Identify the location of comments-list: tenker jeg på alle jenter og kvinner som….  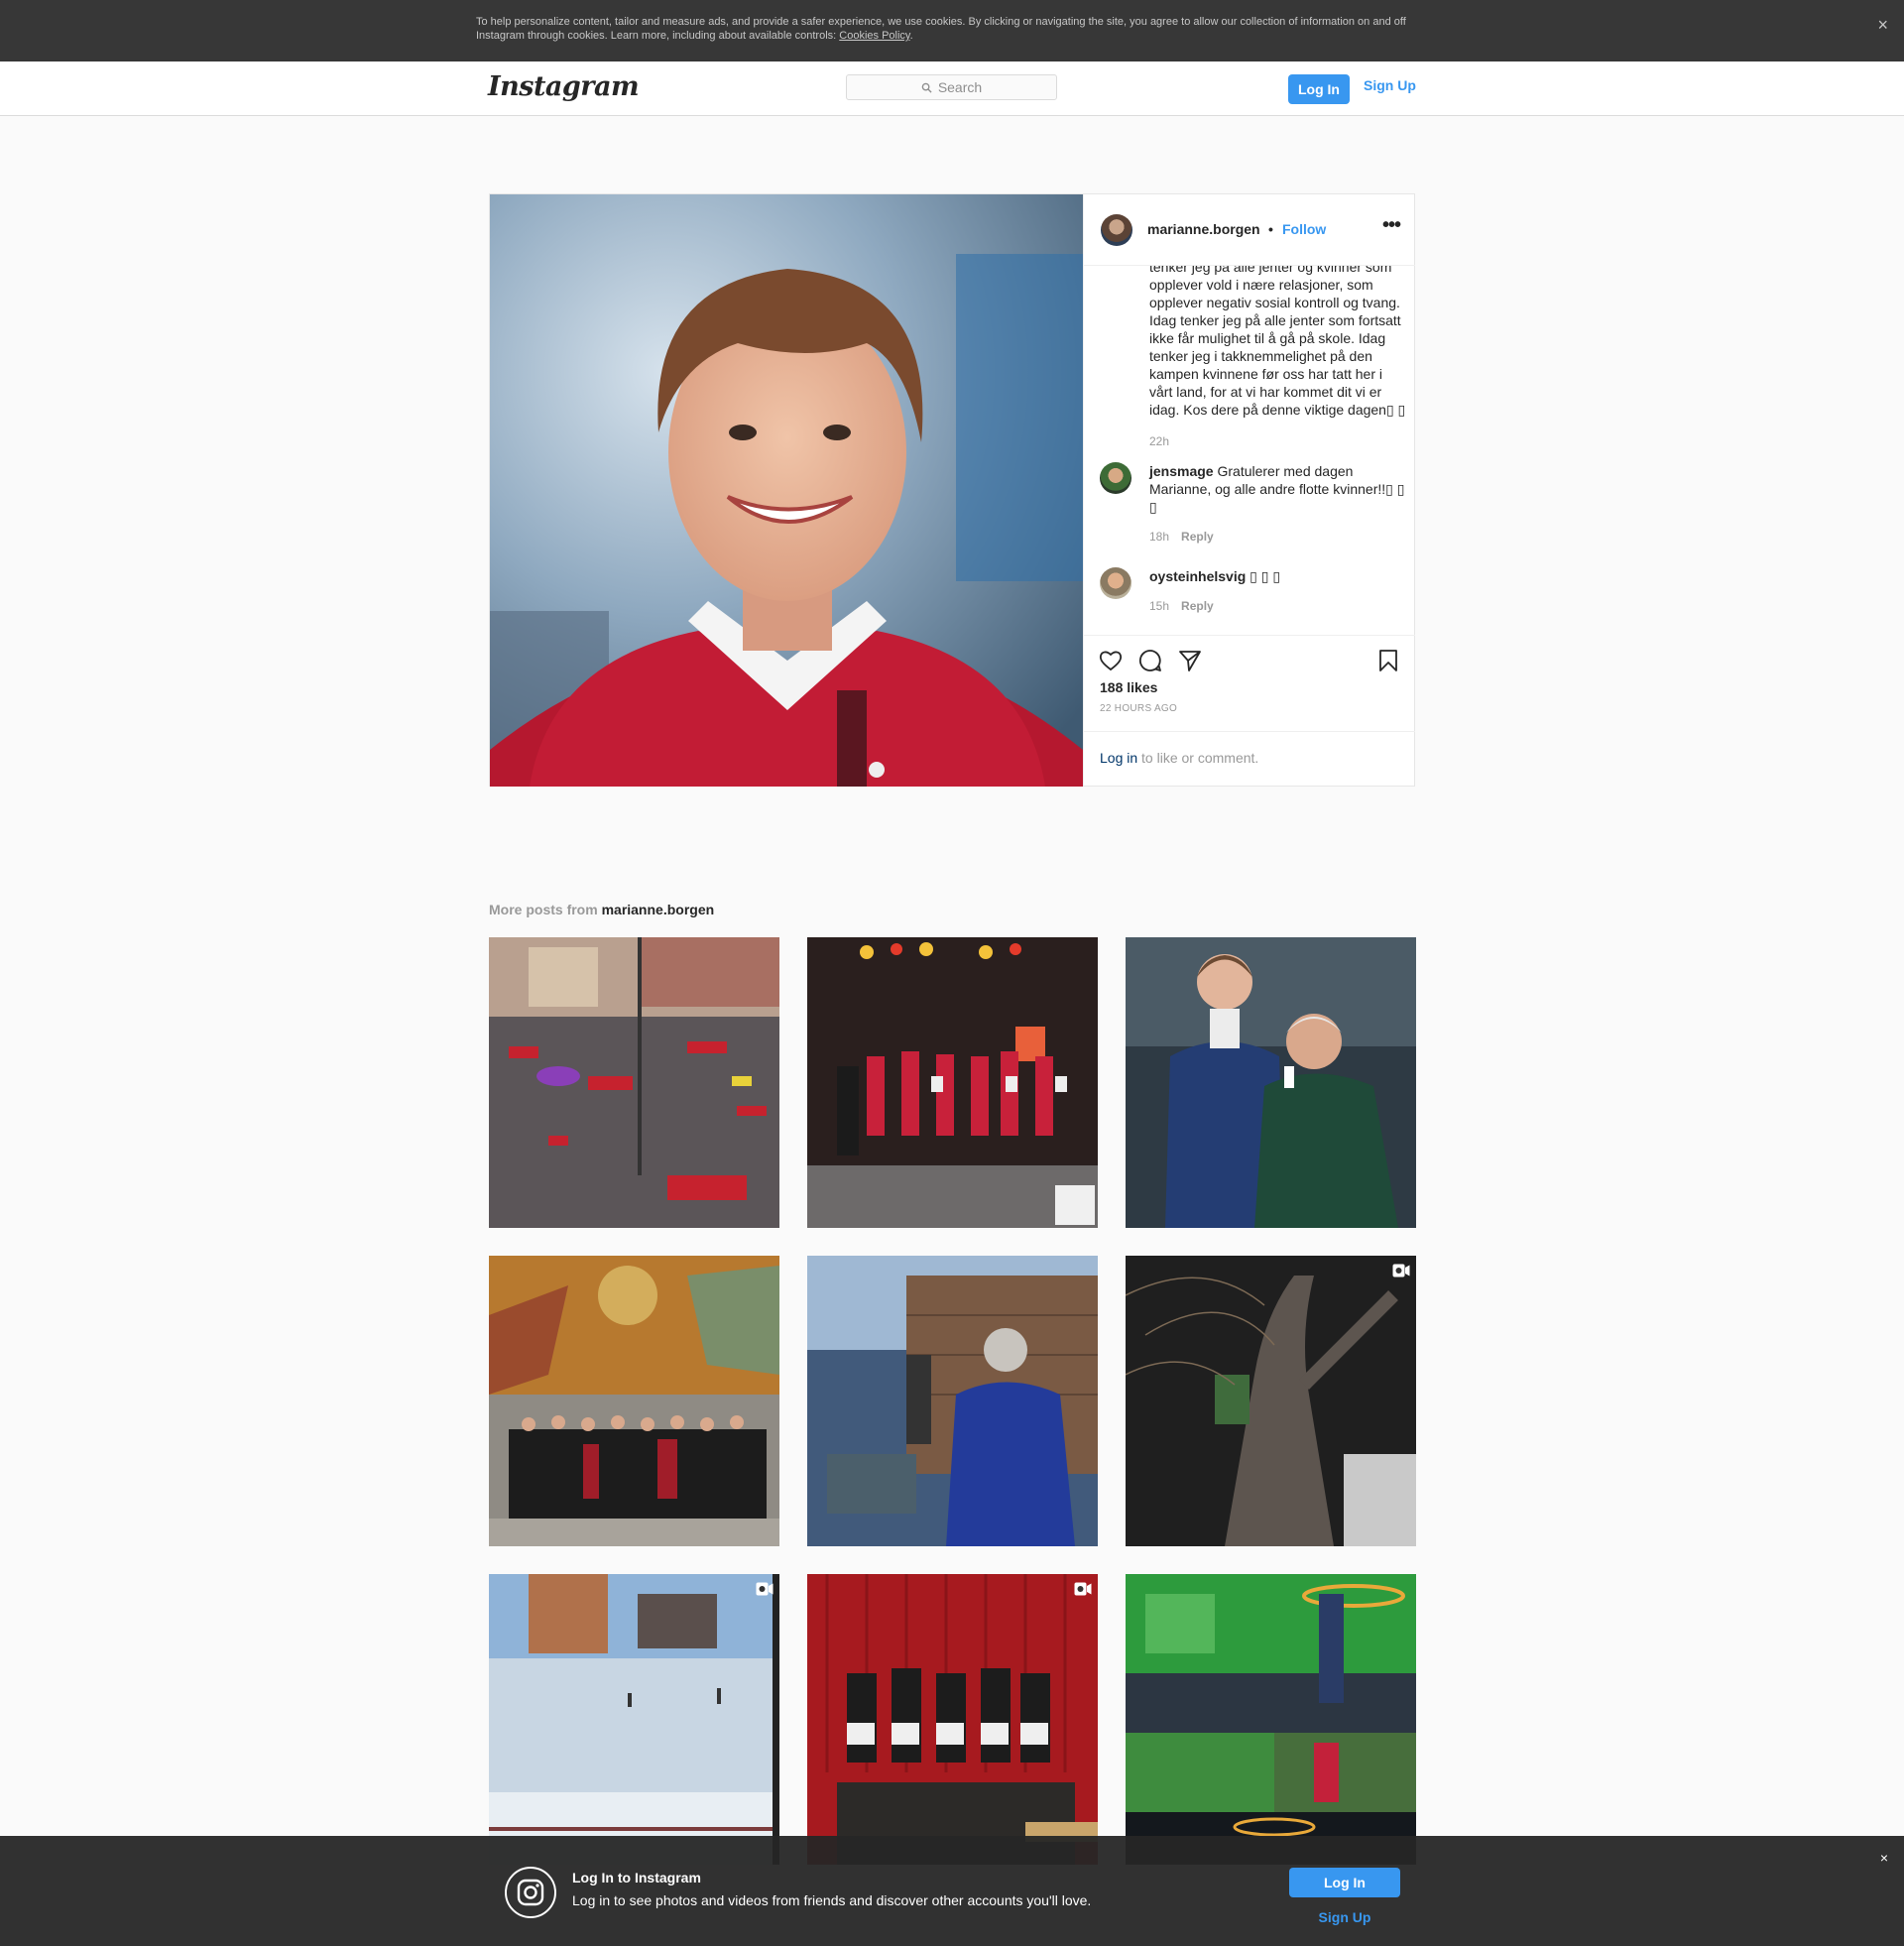
(1249, 450).